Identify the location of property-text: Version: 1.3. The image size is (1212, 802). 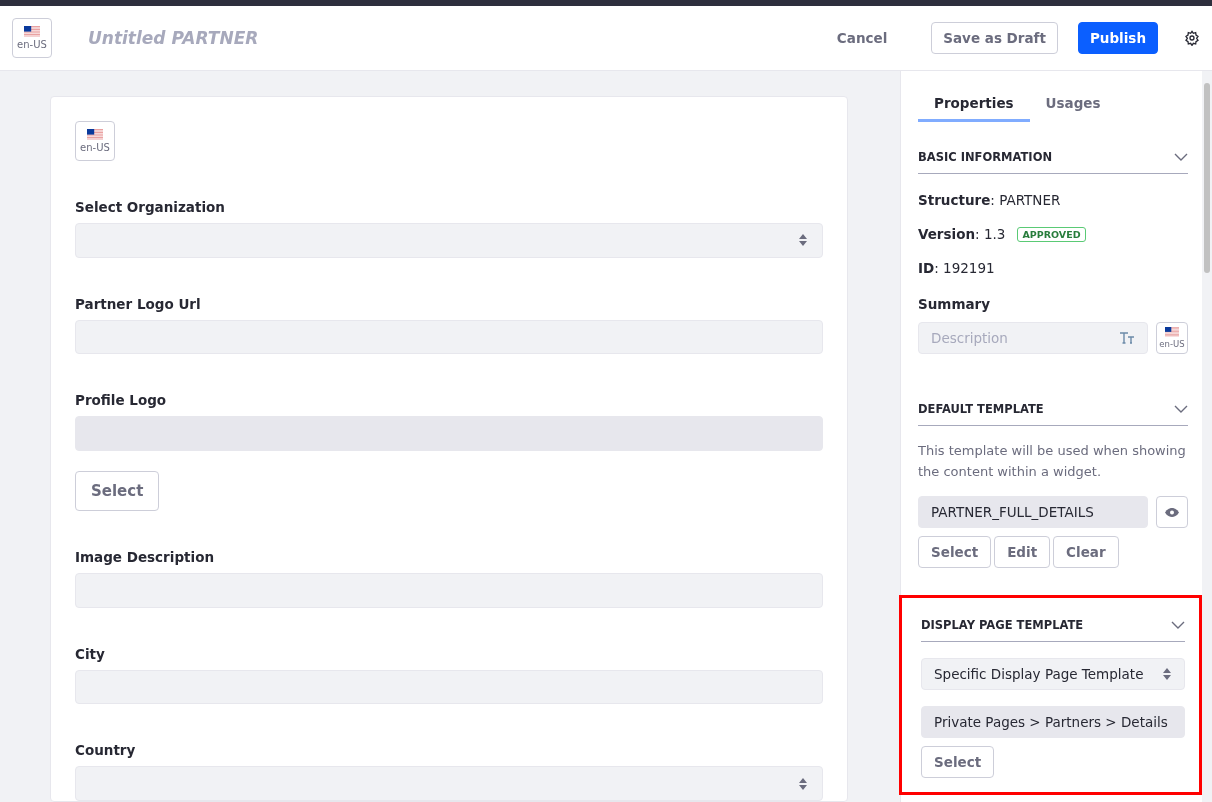
(962, 234).